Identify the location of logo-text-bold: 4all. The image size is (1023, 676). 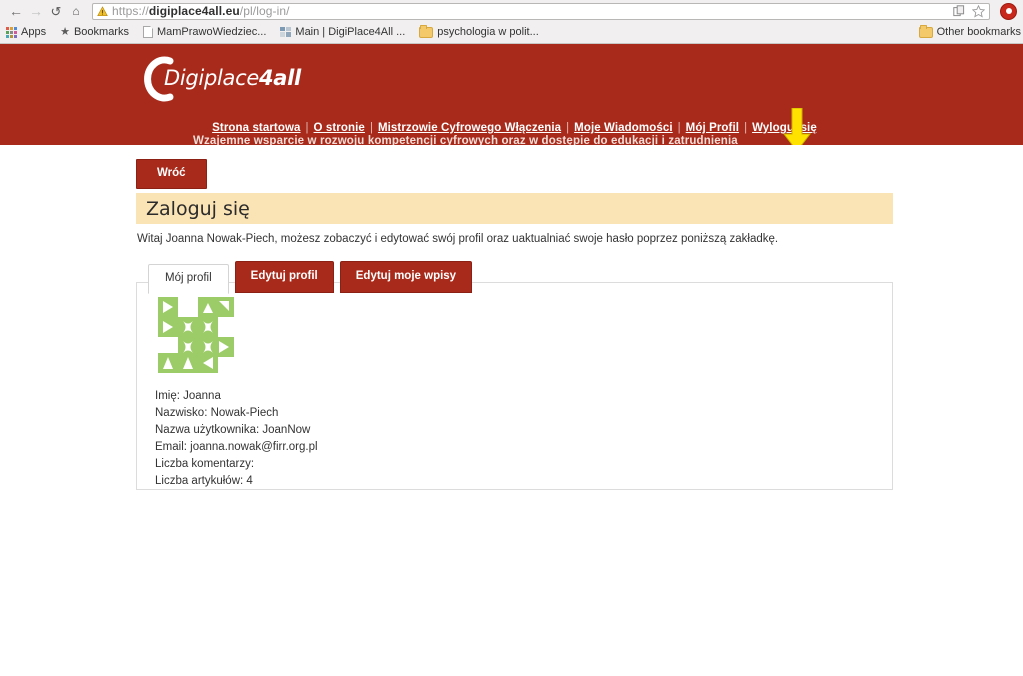
(279, 78).